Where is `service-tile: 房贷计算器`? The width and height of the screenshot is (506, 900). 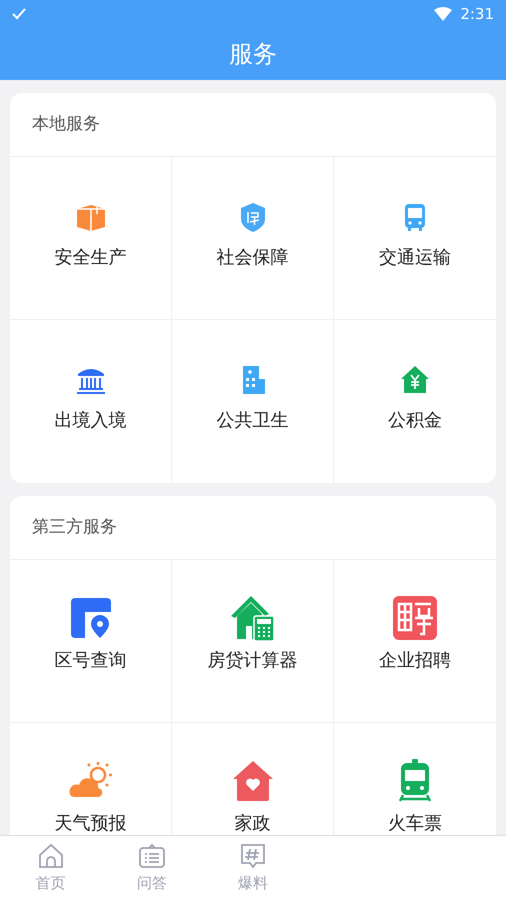 service-tile: 房贷计算器 is located at coordinates (253, 641).